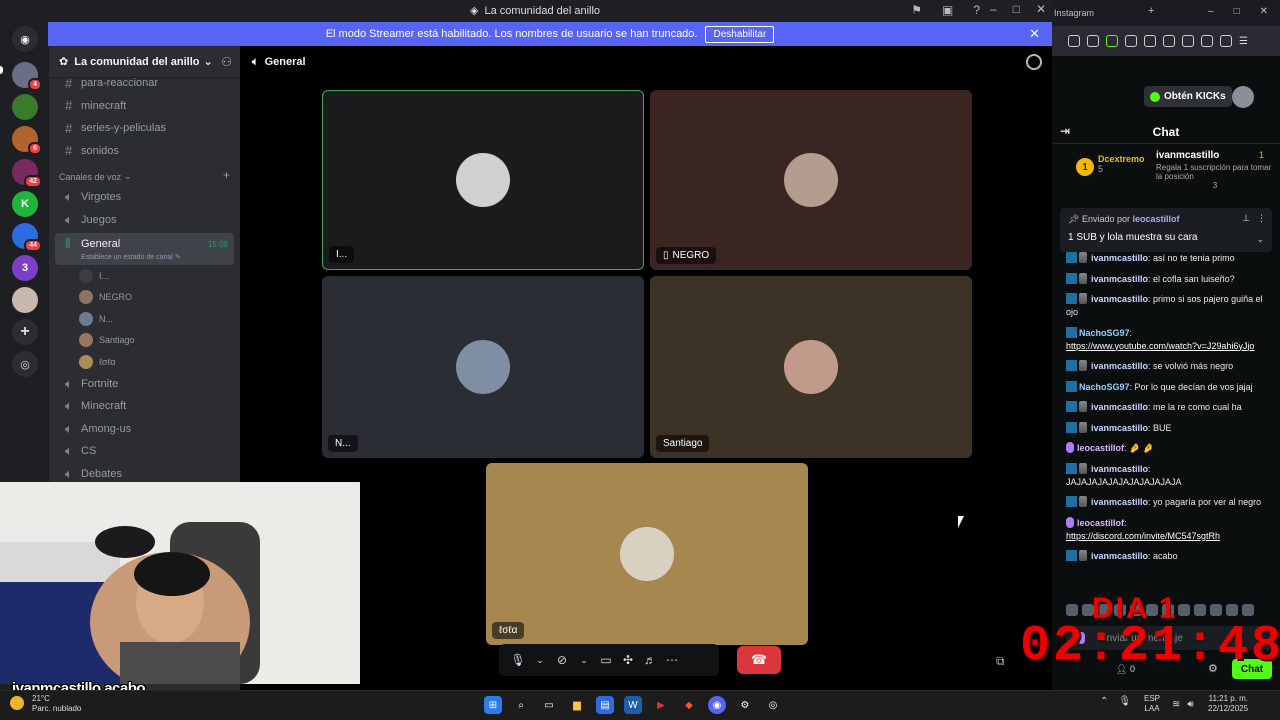 The height and width of the screenshot is (720, 1280). Describe the element at coordinates (1152, 704) in the screenshot. I see `language-indicator: ESP LAA` at that location.